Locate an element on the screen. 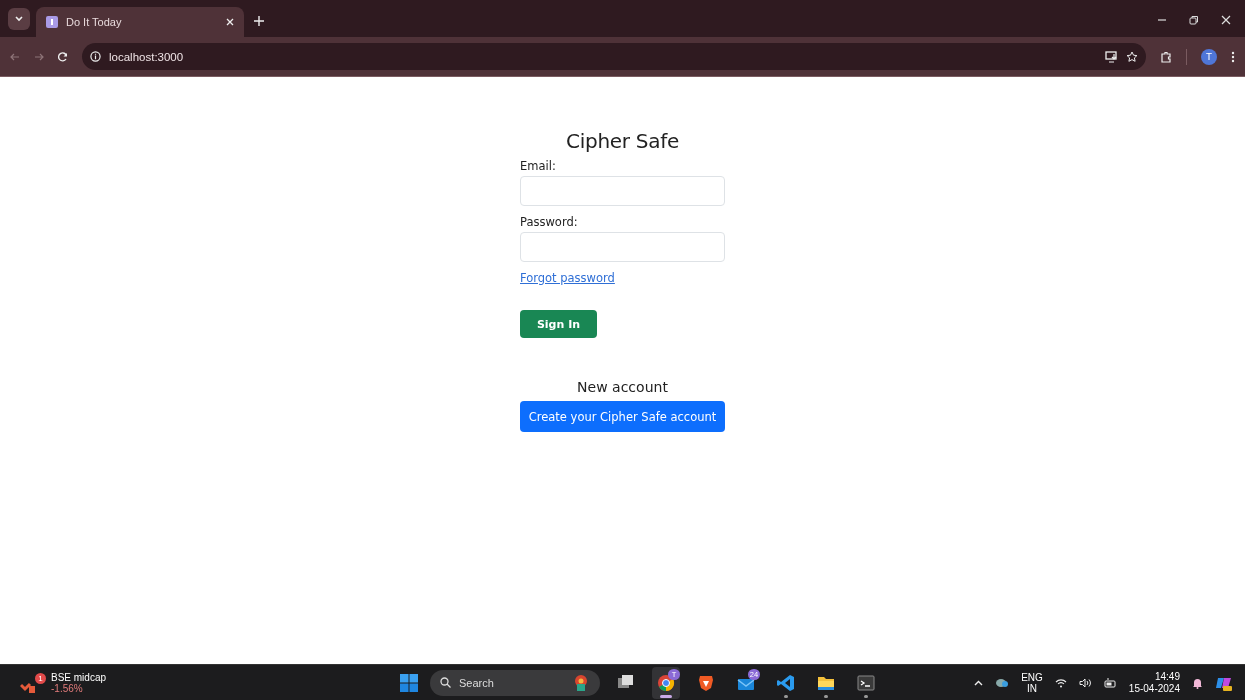 This screenshot has width=1245, height=700. create-account-button: Create your Cipher Safe account is located at coordinates (622, 416).